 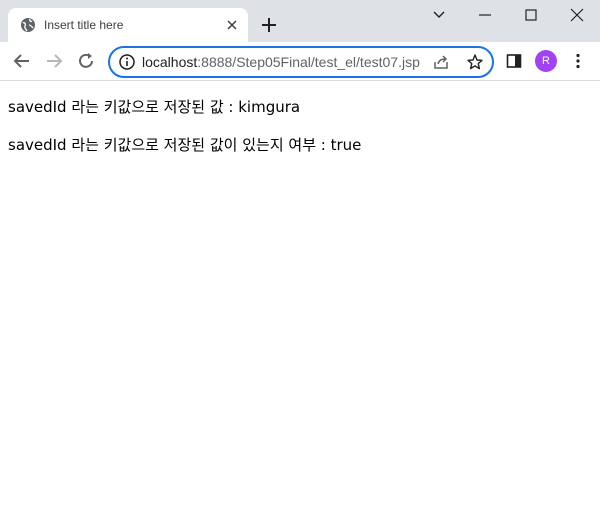 What do you see at coordinates (439, 15) in the screenshot?
I see `chevron-down-icon` at bounding box center [439, 15].